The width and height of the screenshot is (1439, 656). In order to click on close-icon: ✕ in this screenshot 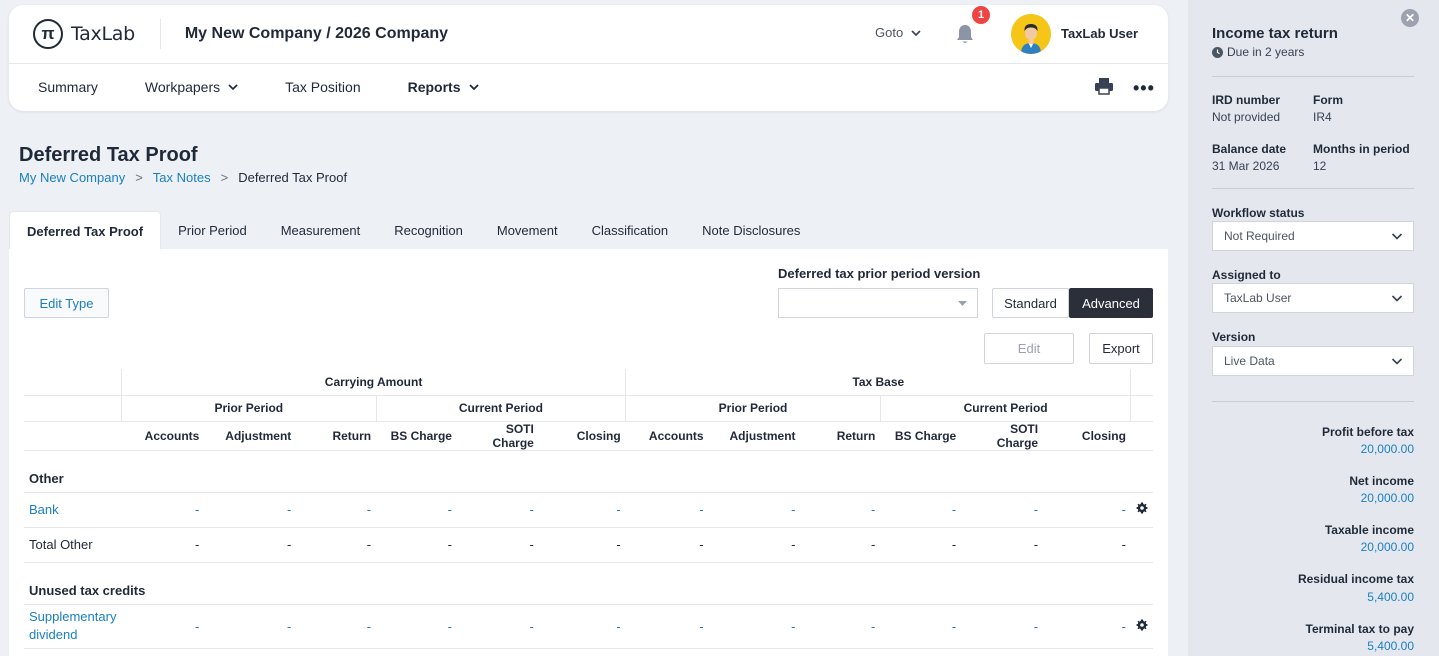, I will do `click(1410, 18)`.